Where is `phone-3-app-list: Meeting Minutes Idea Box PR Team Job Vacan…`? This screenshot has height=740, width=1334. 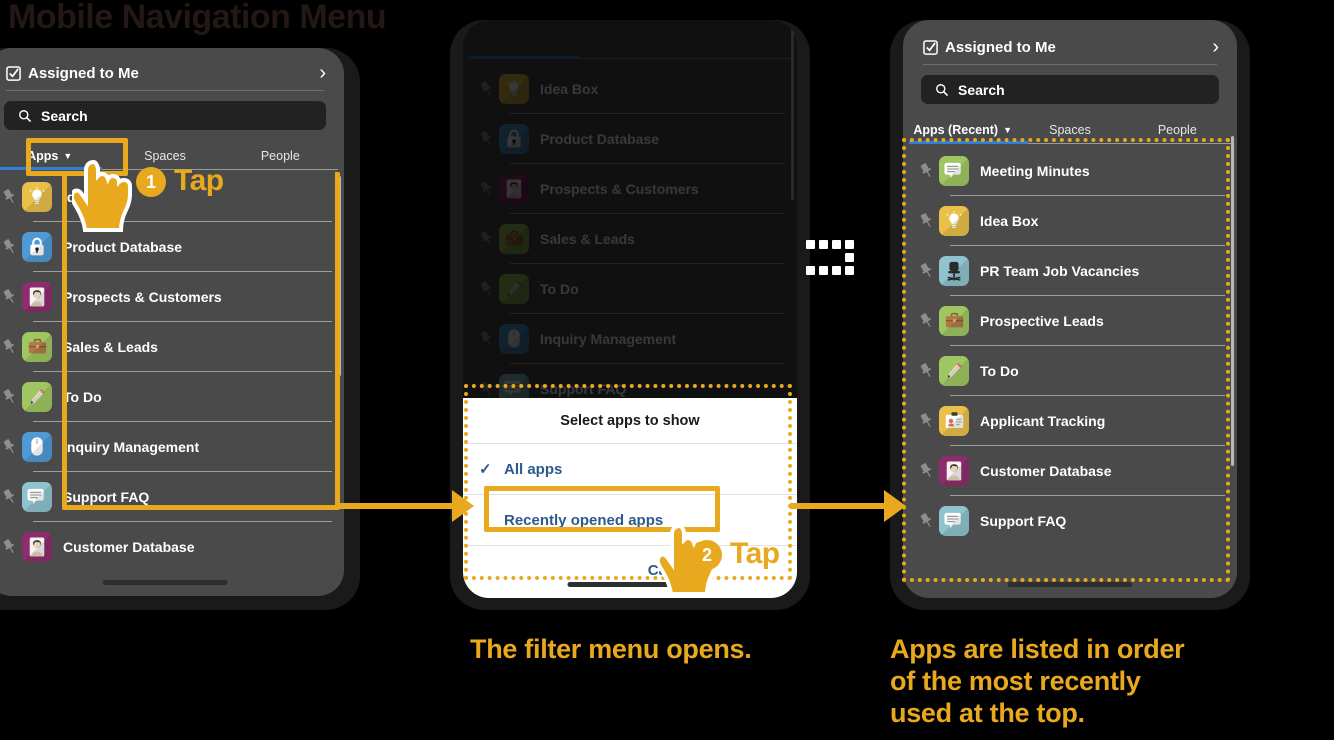 phone-3-app-list: Meeting Minutes Idea Box PR Team Job Vacan… is located at coordinates (1070, 345).